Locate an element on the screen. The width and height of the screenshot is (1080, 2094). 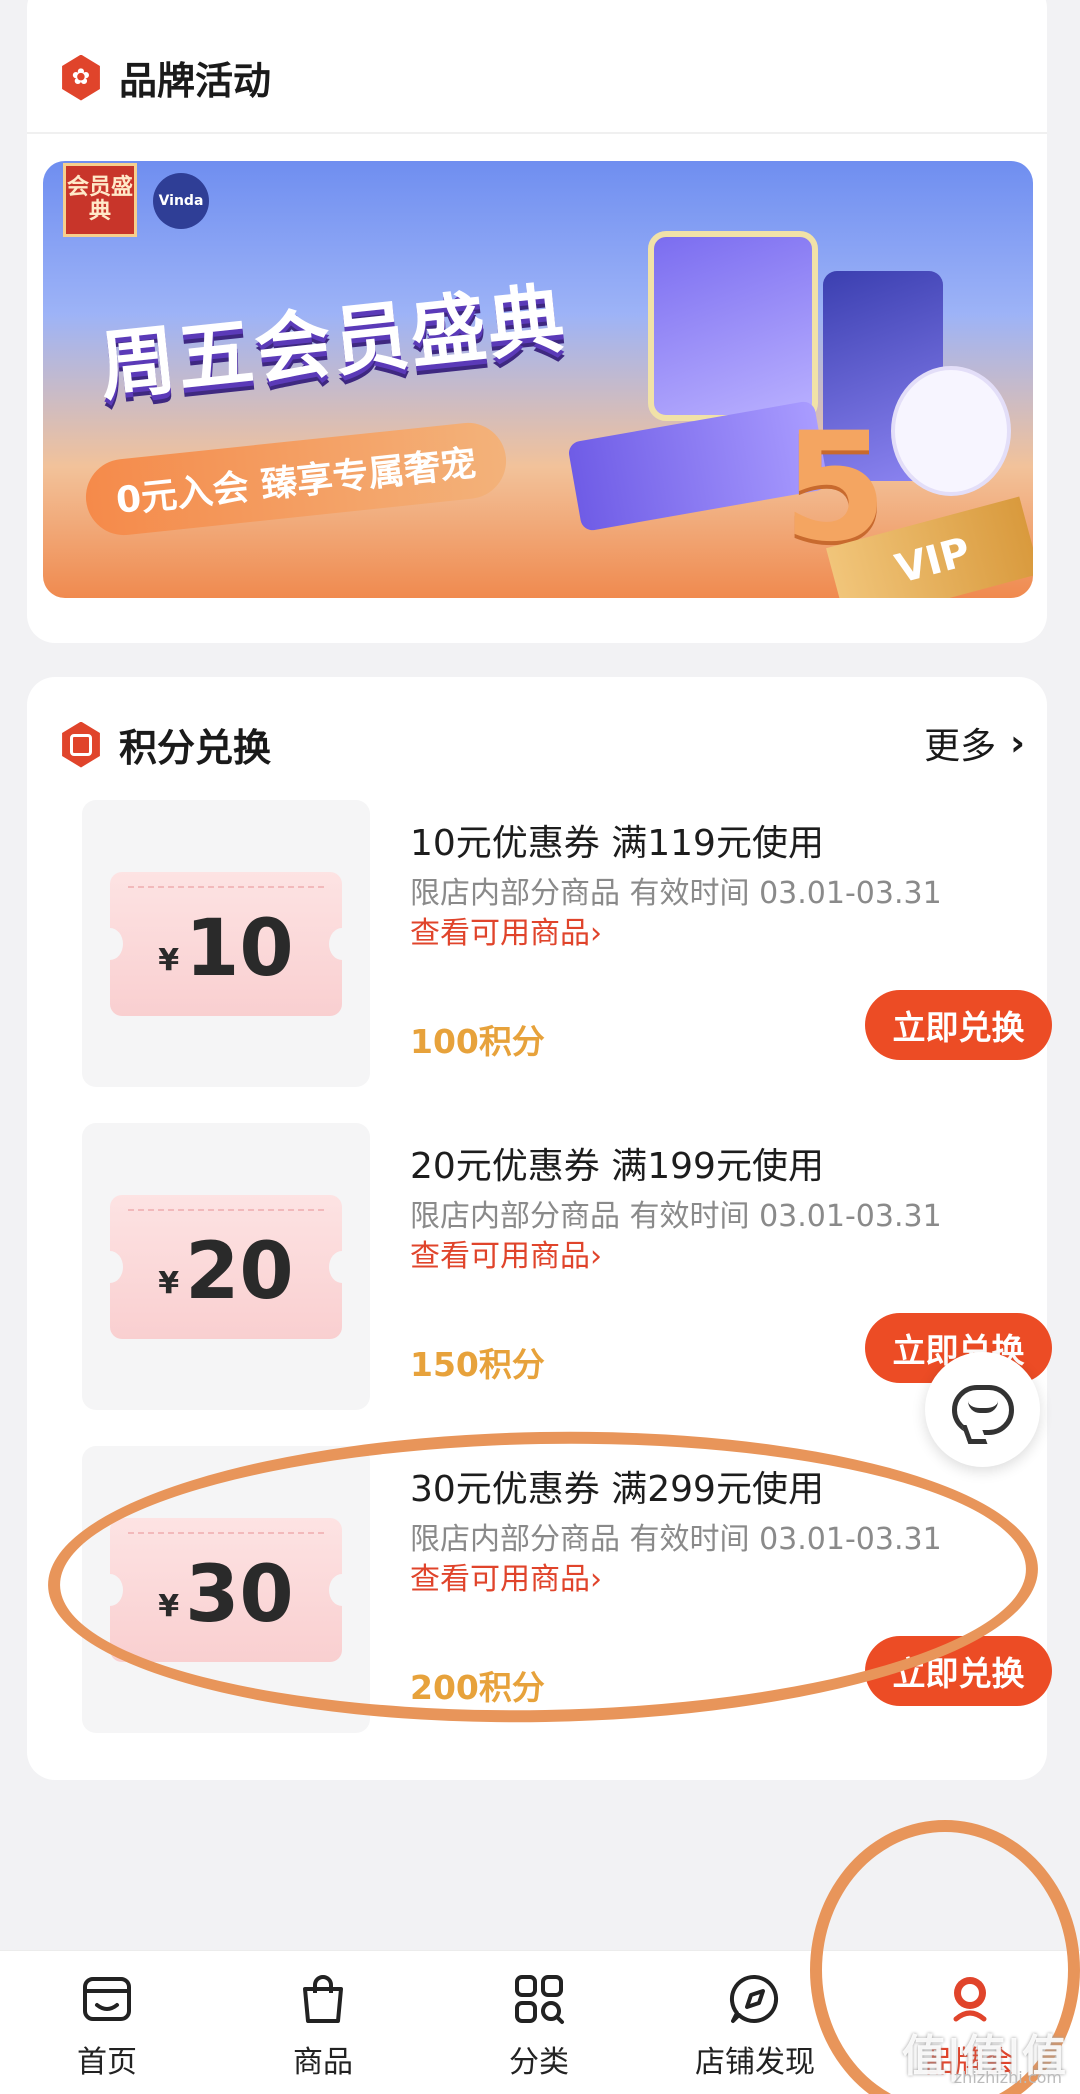
coupon-title: 10元优惠券 满119元使用 is located at coordinates (617, 843).